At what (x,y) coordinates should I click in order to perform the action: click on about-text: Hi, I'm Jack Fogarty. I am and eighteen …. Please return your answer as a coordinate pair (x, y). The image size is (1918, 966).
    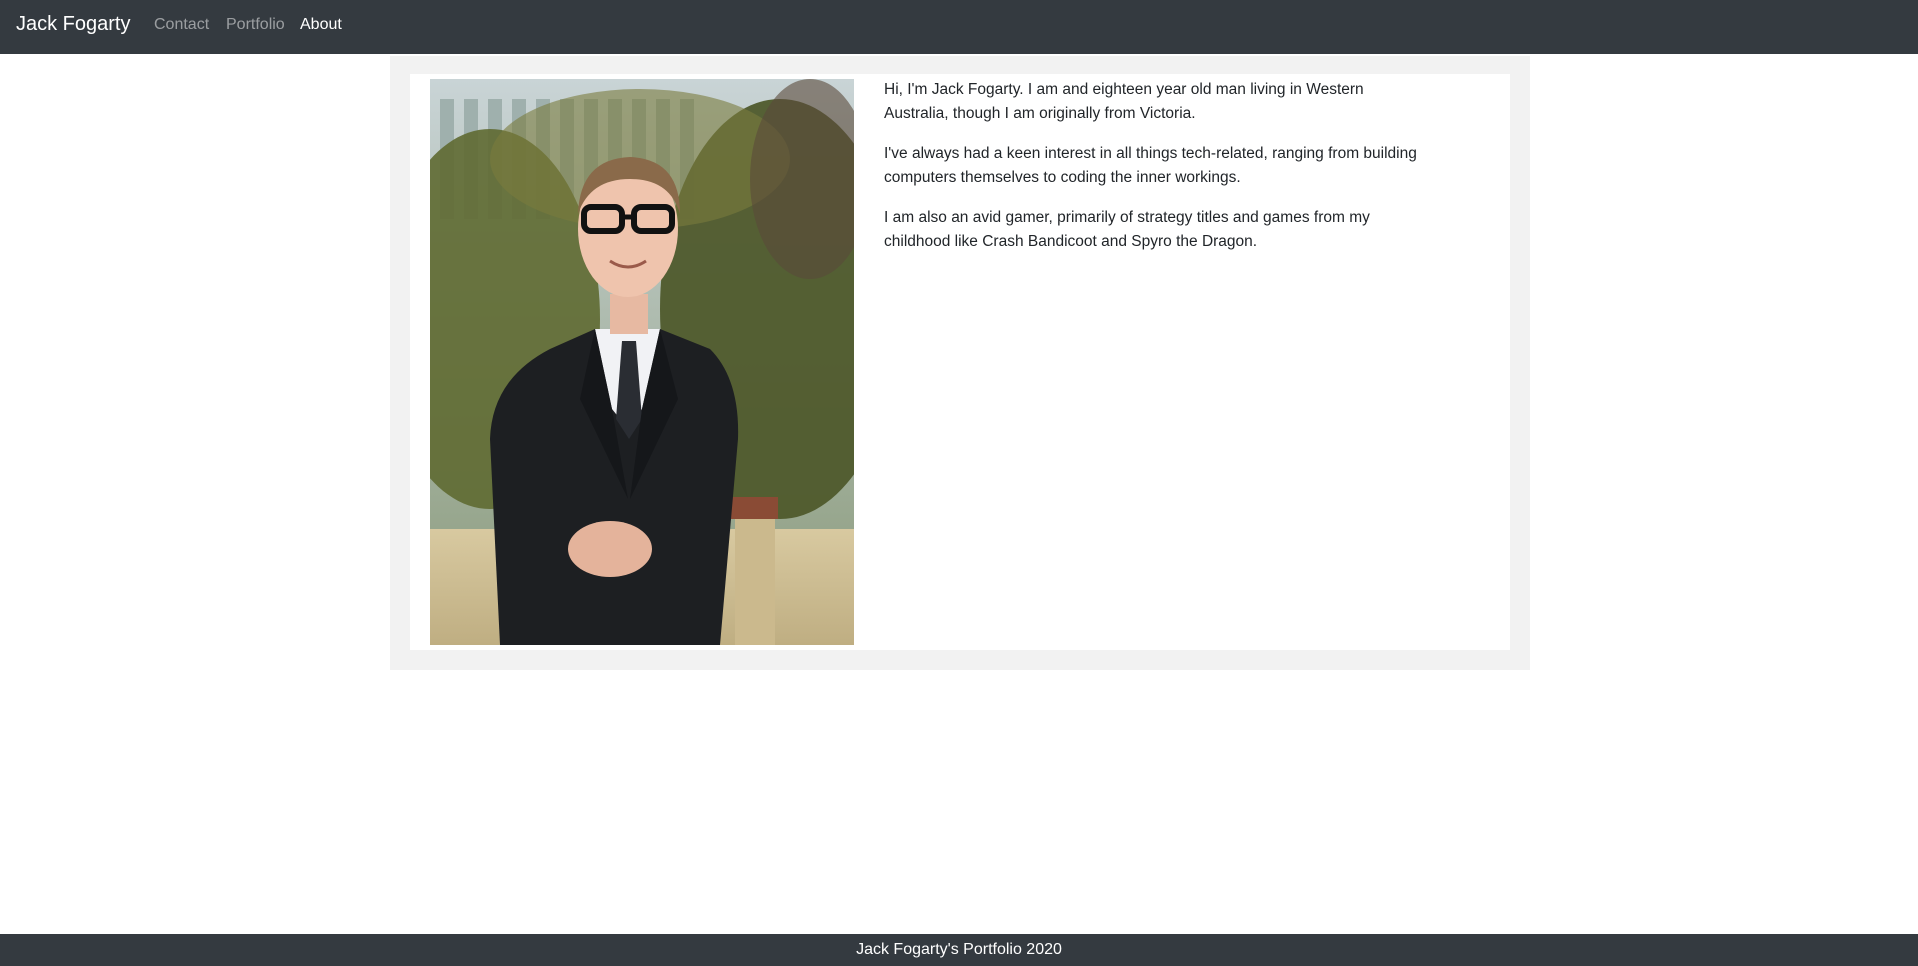
    Looking at the image, I should click on (1154, 174).